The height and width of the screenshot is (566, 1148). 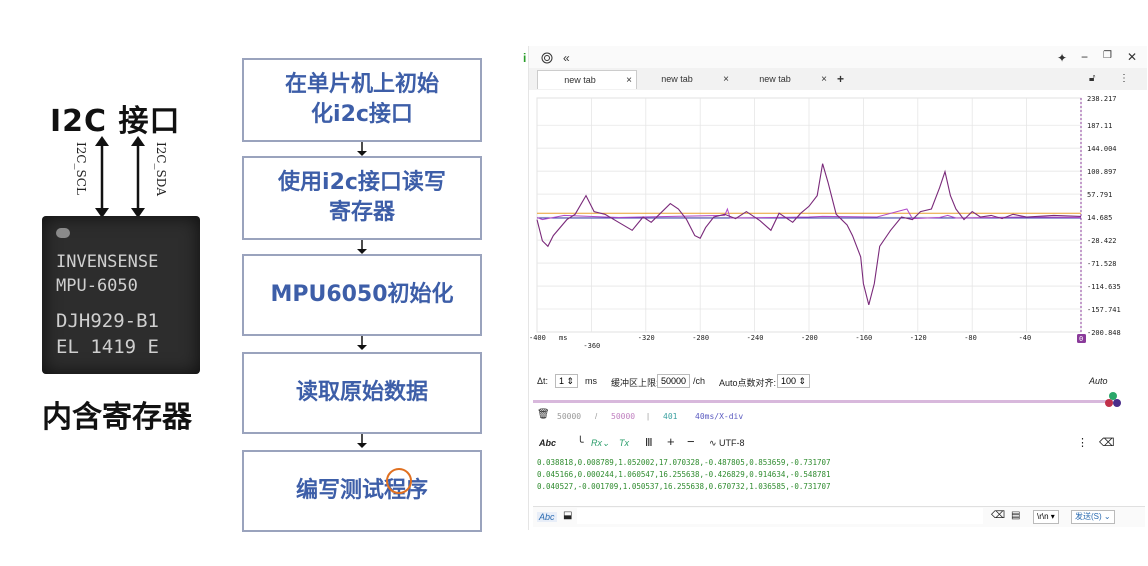 What do you see at coordinates (547, 443) in the screenshot?
I see `abc-button: Abc` at bounding box center [547, 443].